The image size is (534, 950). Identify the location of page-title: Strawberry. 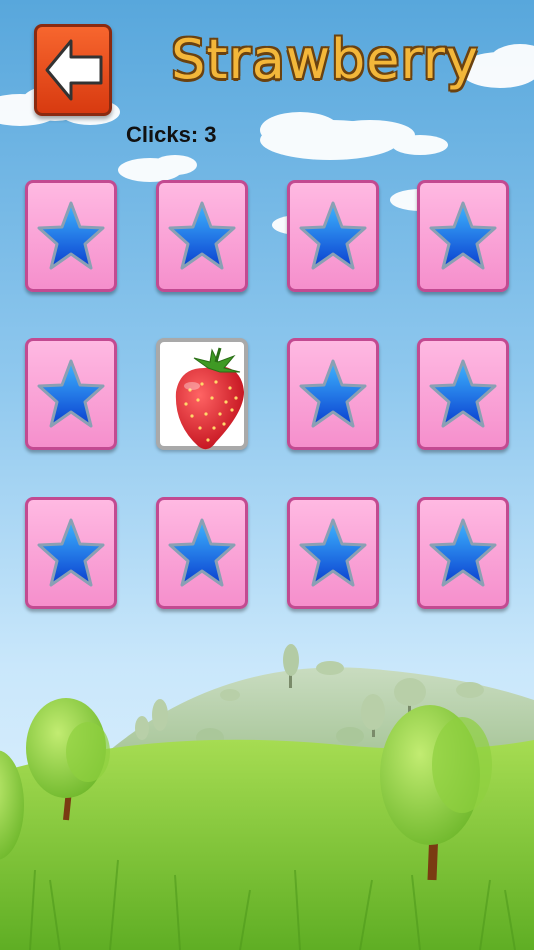
(325, 59).